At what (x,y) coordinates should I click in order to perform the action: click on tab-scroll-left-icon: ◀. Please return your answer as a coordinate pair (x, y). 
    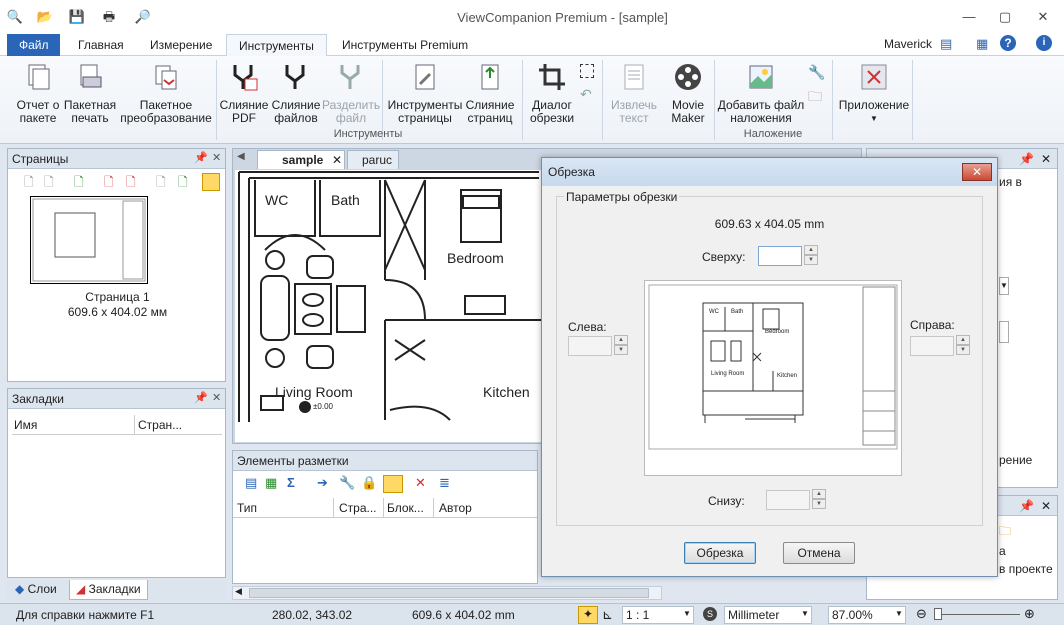
    Looking at the image, I should click on (241, 156).